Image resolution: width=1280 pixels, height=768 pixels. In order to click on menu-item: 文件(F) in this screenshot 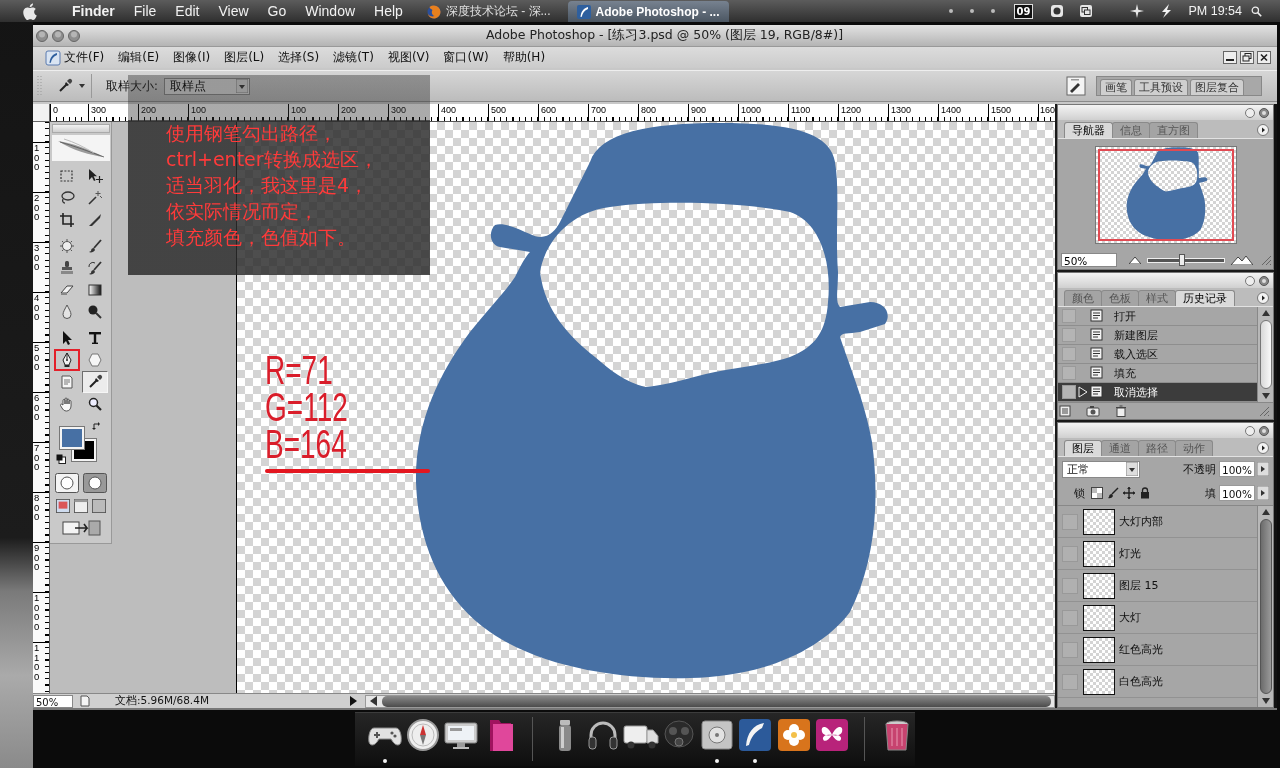, I will do `click(84, 57)`.